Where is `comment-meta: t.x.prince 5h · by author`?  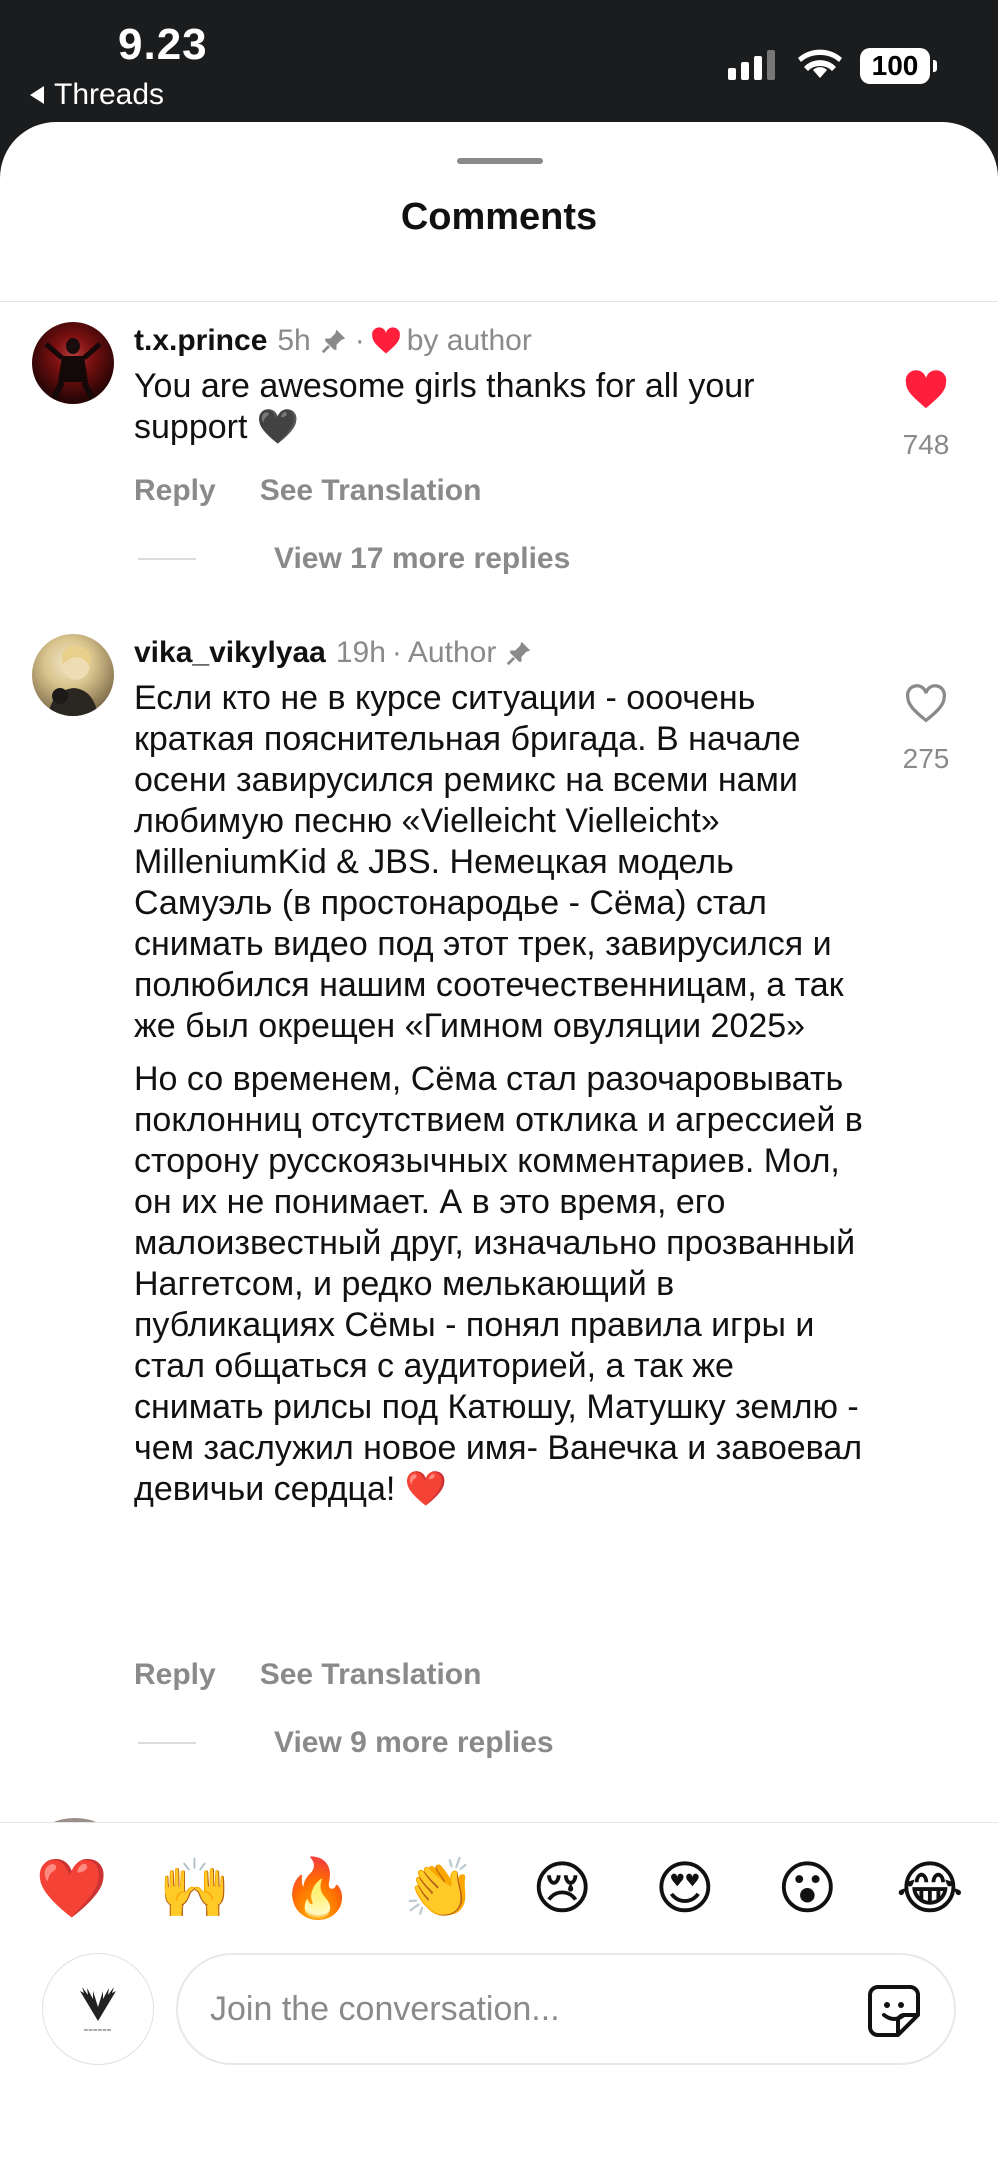
comment-meta: t.x.prince 5h · by author is located at coordinates (333, 341).